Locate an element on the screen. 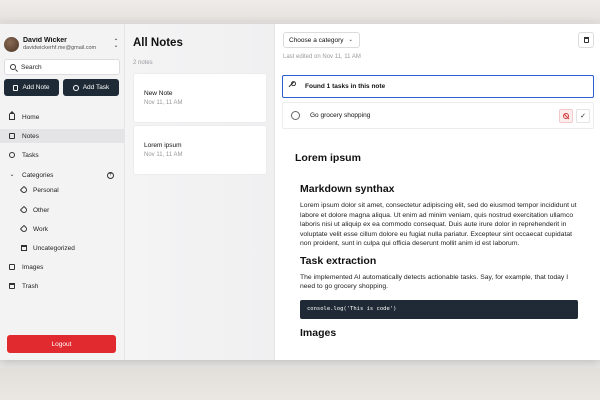 This screenshot has height=400, width=600. sidebar-item-category-uncategorized: Uncategorized is located at coordinates (62, 248).